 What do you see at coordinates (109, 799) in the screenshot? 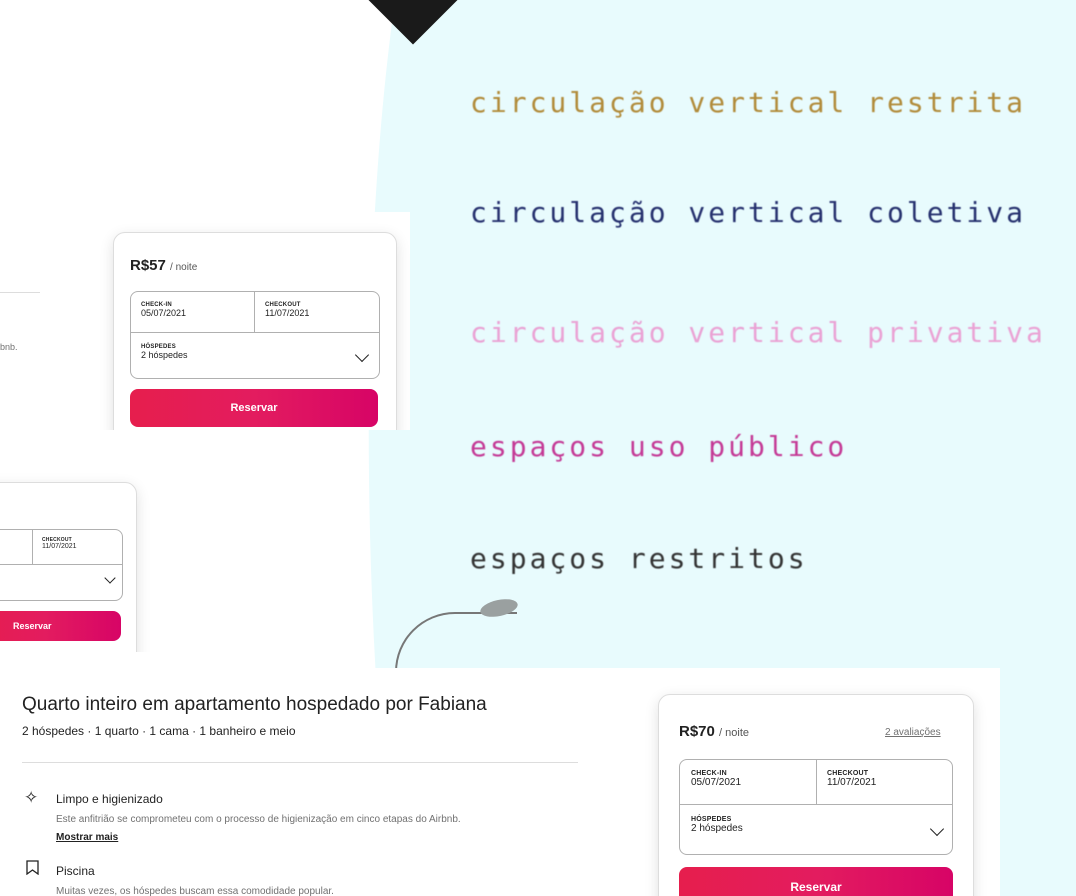
I see `amenity-title: Limpo e higienizado` at bounding box center [109, 799].